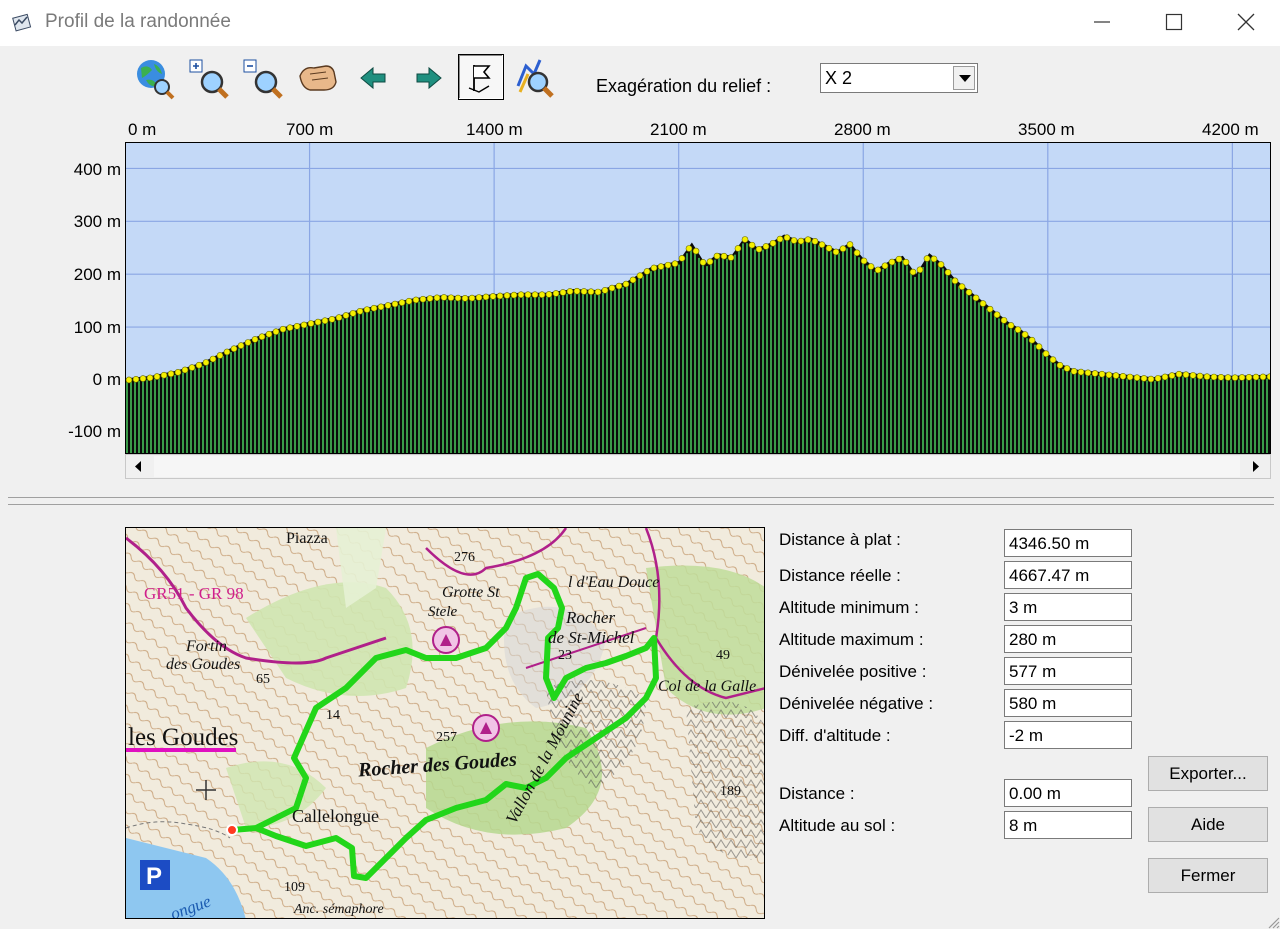 The height and width of the screenshot is (929, 1280). I want to click on previous-button, so click(374, 78).